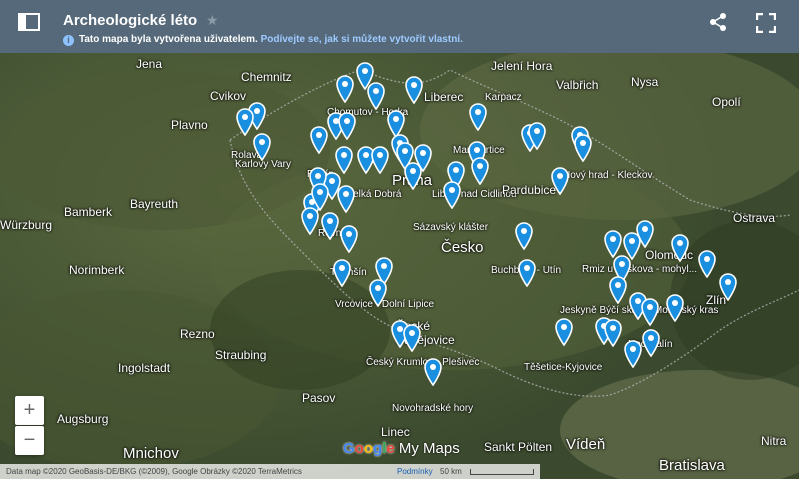 This screenshot has height=479, width=799. Describe the element at coordinates (423, 362) in the screenshot. I see `place-label: Český Krumlov - Plešivec` at that location.